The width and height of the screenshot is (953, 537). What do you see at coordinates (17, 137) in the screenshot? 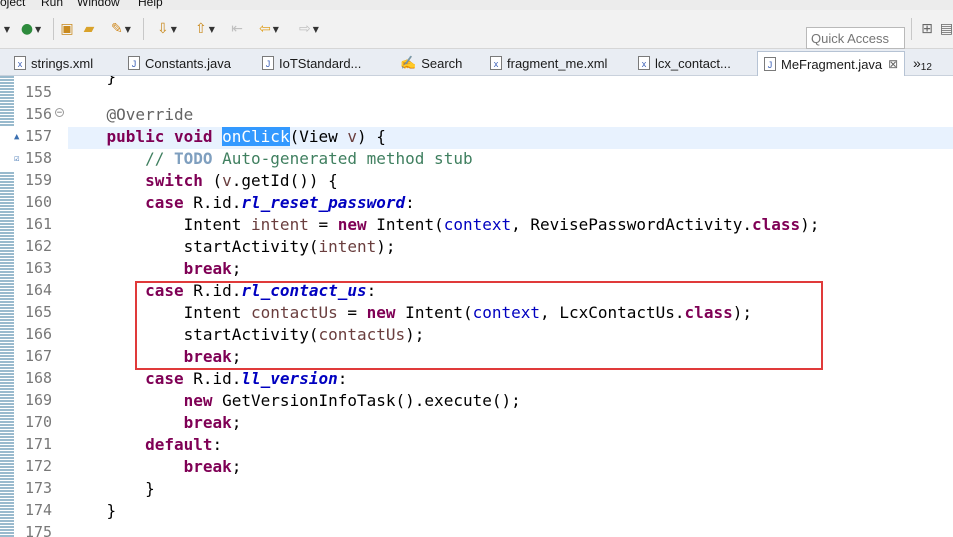
I see `override-marker-icon: ▲` at bounding box center [17, 137].